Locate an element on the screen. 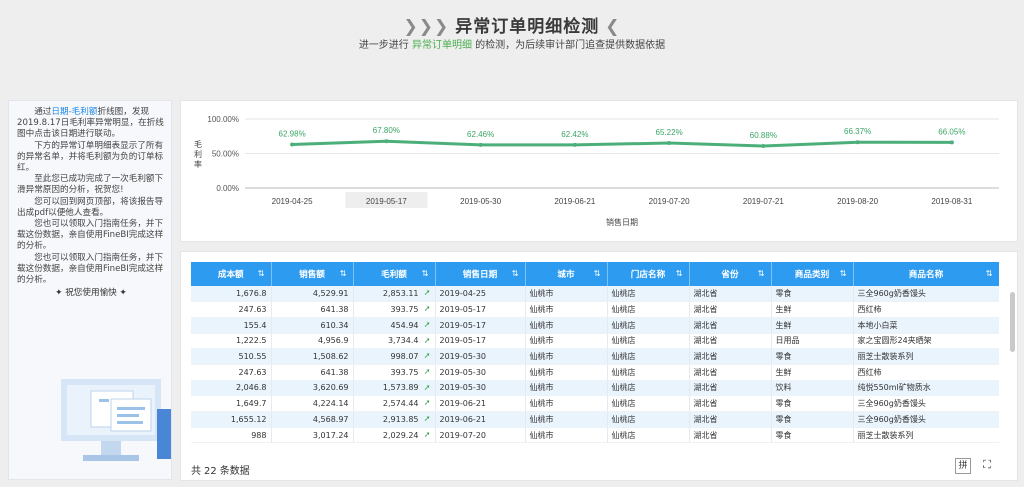  x-tick-label: 2019-06-21 is located at coordinates (574, 201).